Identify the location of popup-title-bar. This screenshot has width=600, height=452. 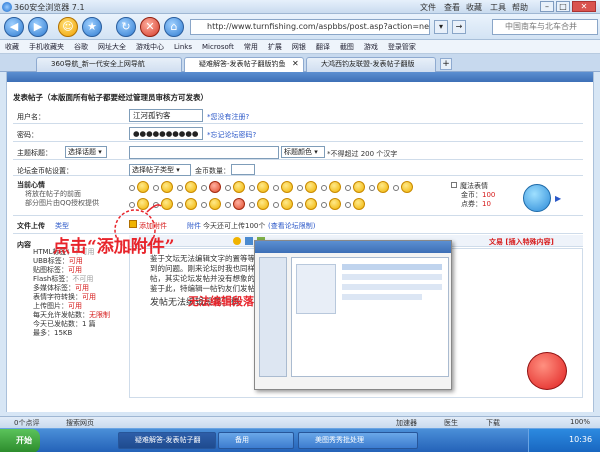
(353, 247).